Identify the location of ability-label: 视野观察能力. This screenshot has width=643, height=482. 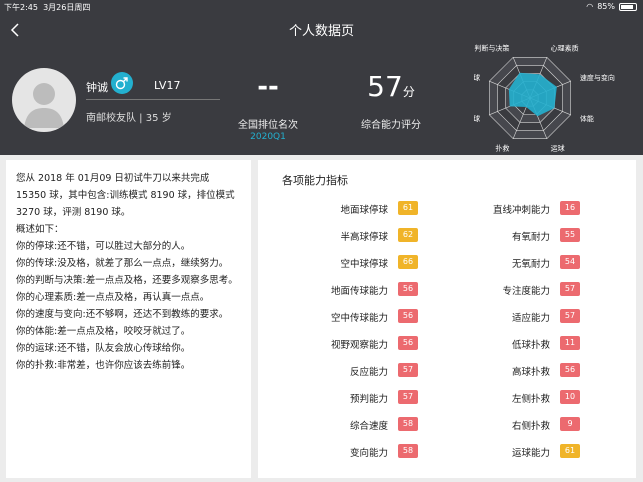
(359, 345).